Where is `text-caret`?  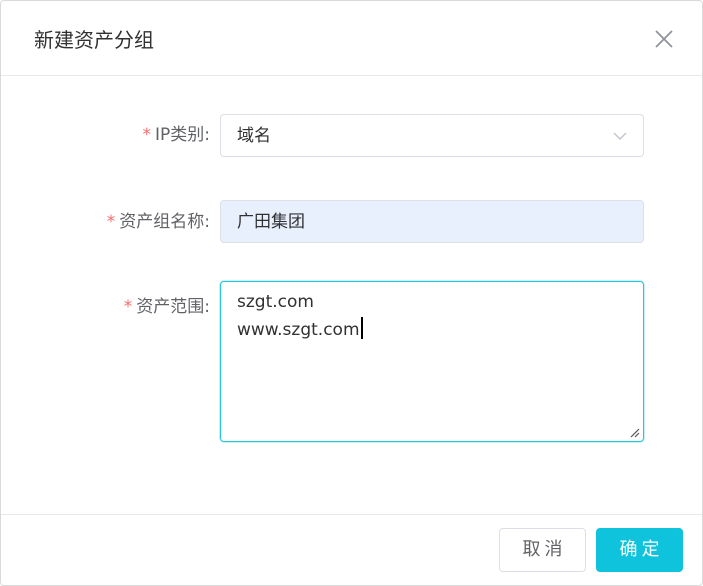 text-caret is located at coordinates (361, 328).